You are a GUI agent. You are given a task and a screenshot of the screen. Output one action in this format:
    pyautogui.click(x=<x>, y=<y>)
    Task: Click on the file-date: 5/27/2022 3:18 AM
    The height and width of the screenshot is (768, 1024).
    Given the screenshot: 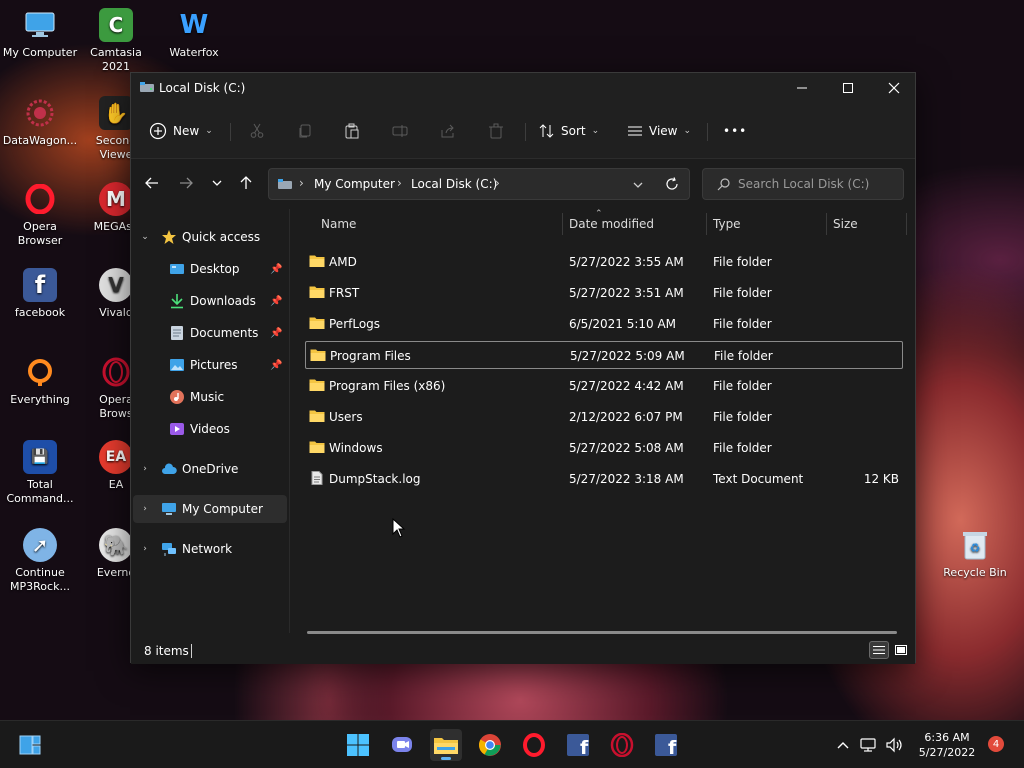 What is the action you would take?
    pyautogui.click(x=626, y=479)
    